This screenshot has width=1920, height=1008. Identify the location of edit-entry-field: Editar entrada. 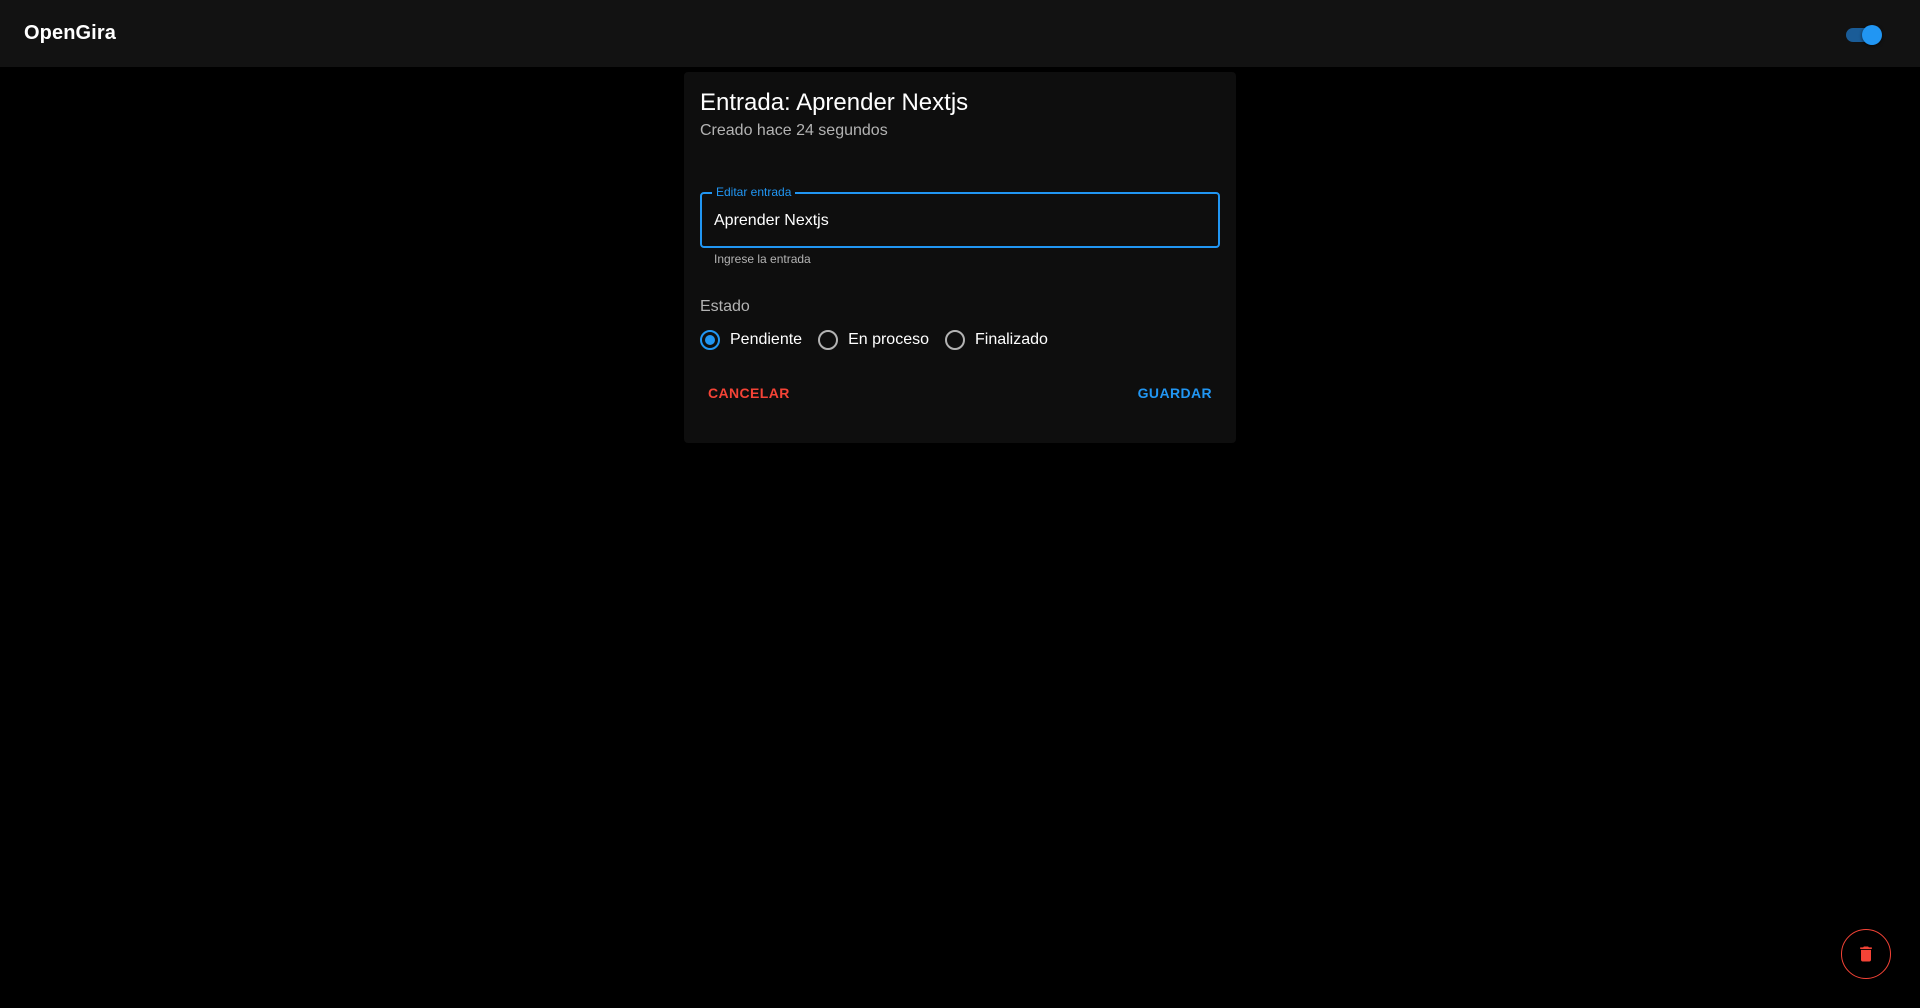
(960, 216).